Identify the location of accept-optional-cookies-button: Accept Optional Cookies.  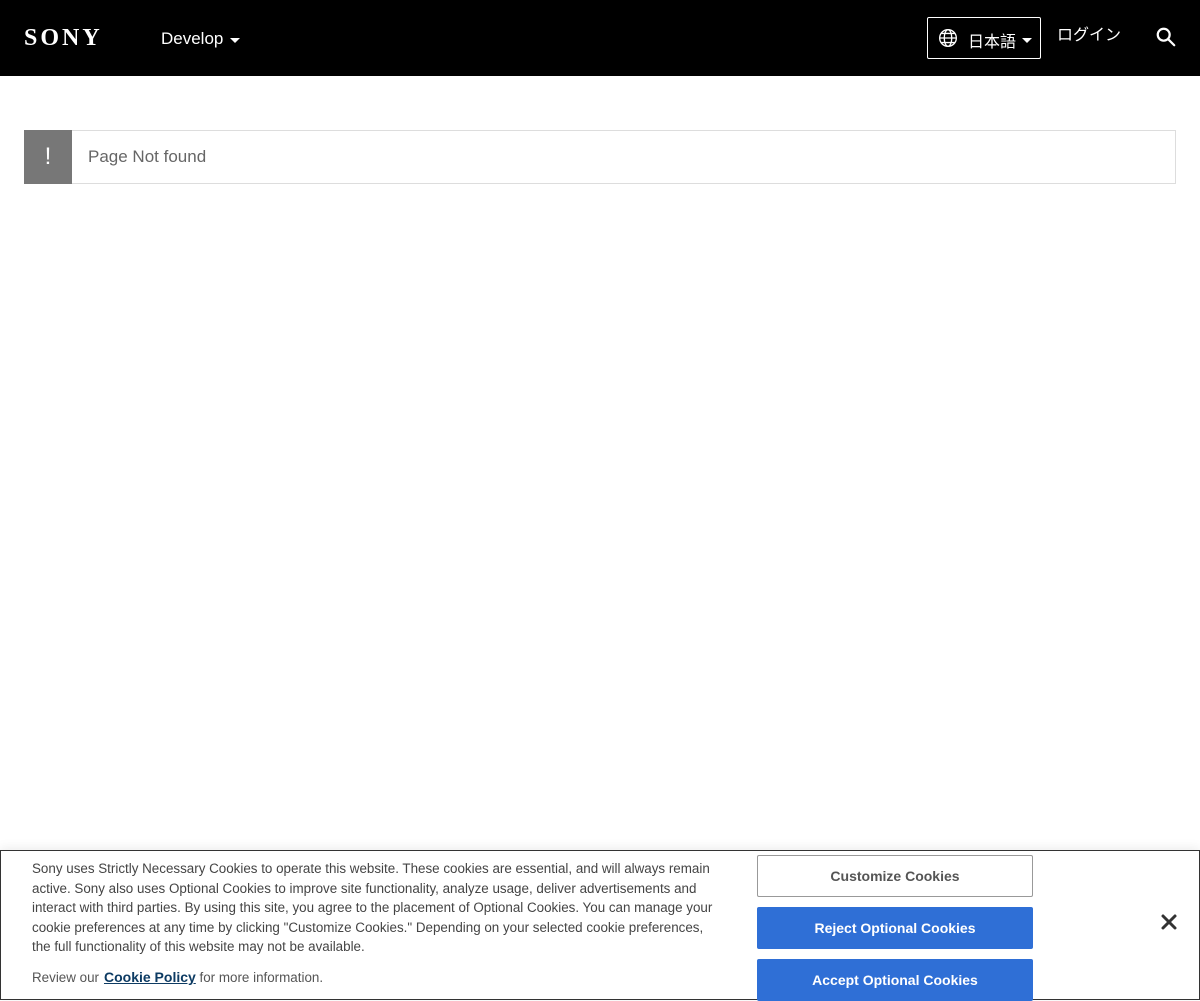
(895, 980).